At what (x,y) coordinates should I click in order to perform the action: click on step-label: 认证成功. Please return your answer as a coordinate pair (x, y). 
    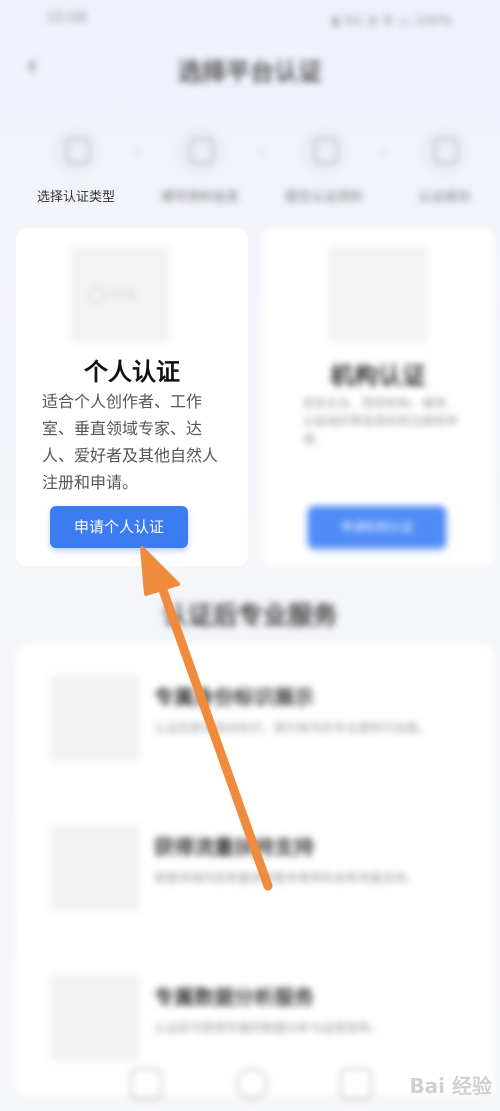
    Looking at the image, I should click on (443, 197).